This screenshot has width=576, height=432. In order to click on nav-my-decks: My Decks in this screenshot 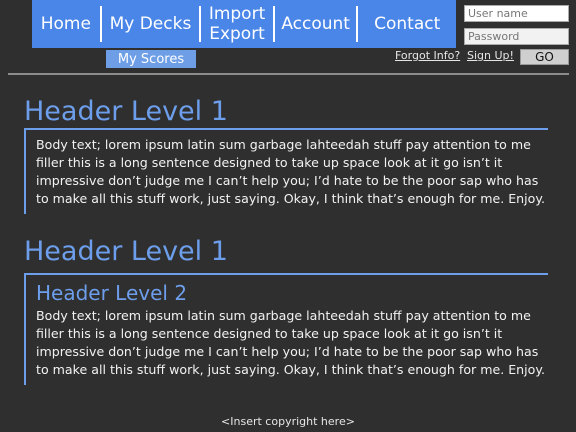, I will do `click(151, 24)`.